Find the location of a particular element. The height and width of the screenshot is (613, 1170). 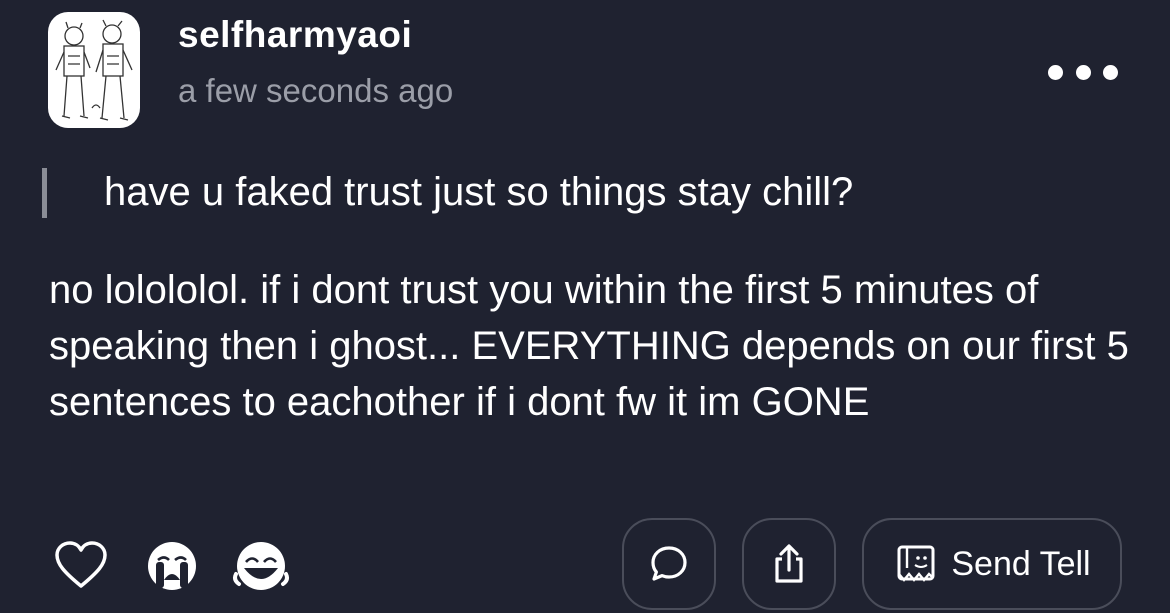

laughing-face-icon is located at coordinates (261, 566).